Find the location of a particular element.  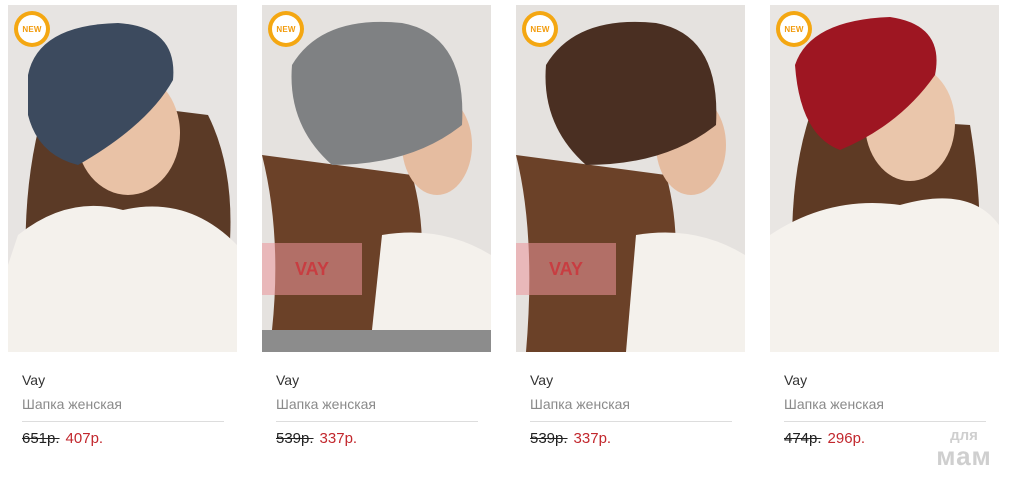

price-block: 651р. 407р. is located at coordinates (62, 438).